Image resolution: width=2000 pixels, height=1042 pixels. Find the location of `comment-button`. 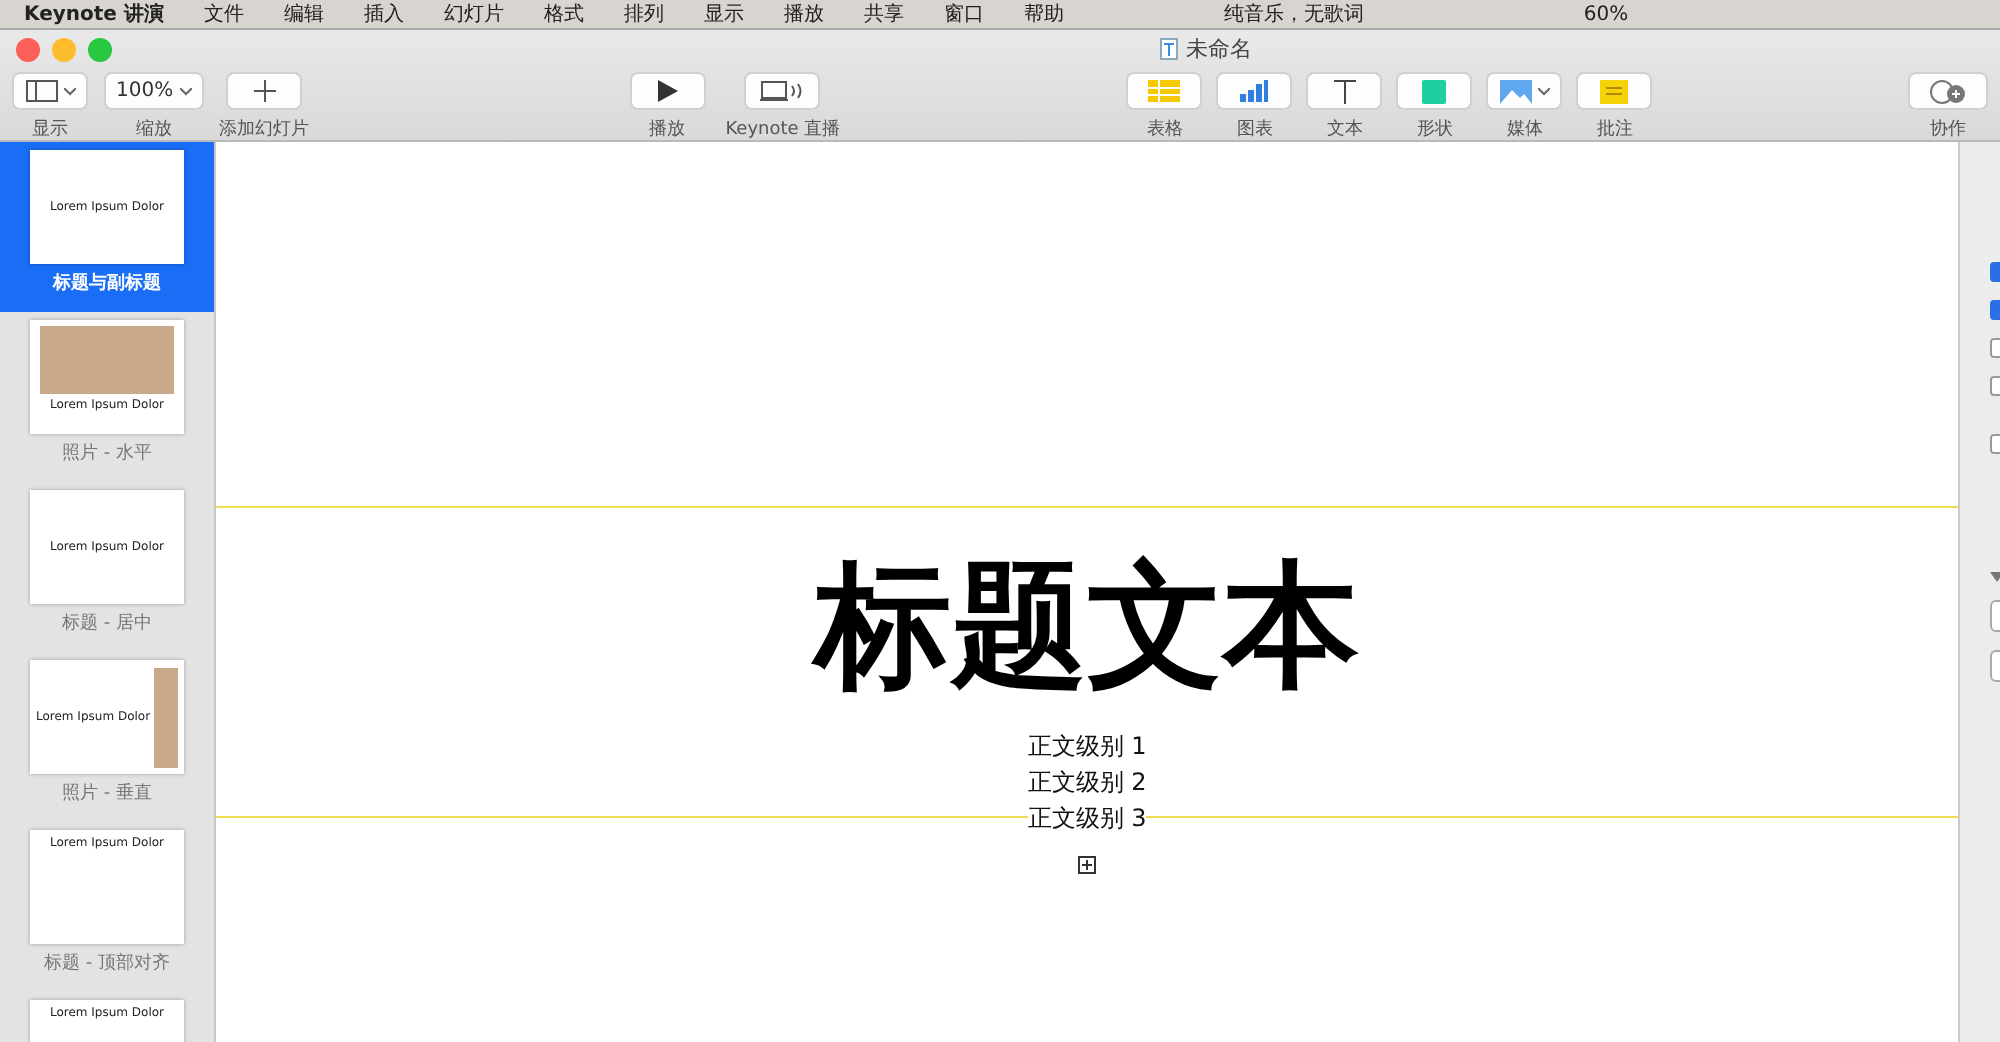

comment-button is located at coordinates (1614, 91).